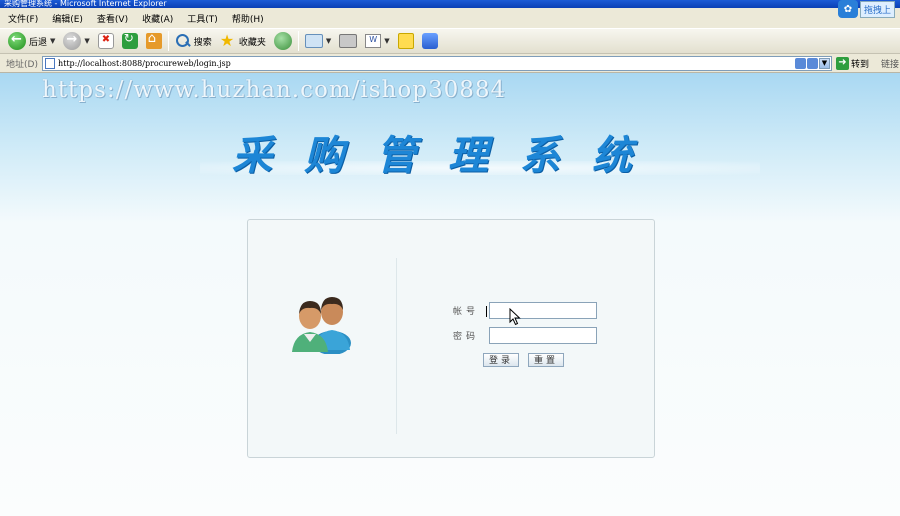 The width and height of the screenshot is (900, 516). Describe the element at coordinates (543, 335) in the screenshot. I see `password-input` at that location.